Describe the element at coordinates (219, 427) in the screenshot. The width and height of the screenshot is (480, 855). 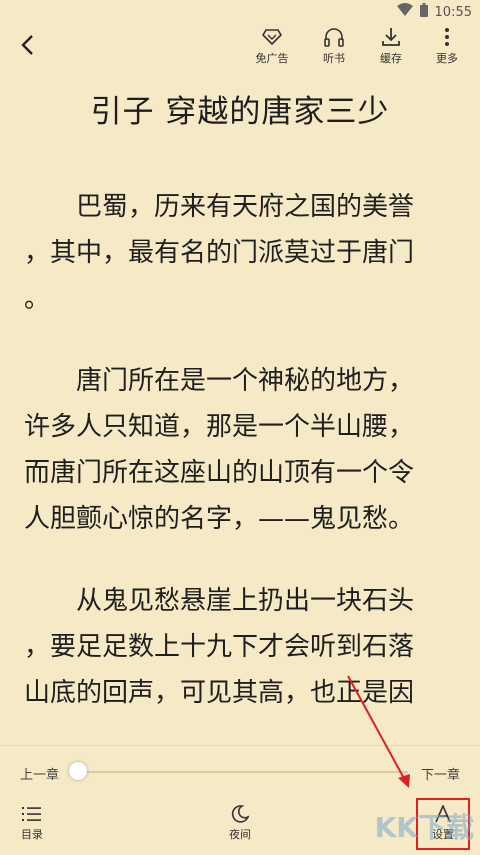
I see `content-line: 许多人只知道，那是一个半山腰，` at that location.